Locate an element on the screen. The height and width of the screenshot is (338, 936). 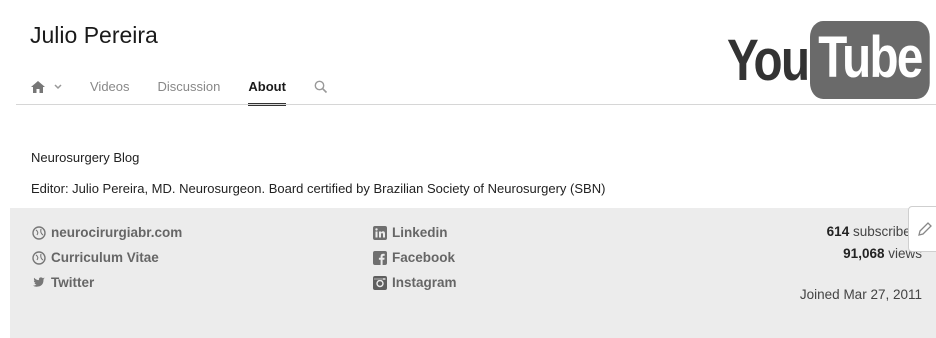
link-cv: Curriculum Vitae is located at coordinates (95, 257).